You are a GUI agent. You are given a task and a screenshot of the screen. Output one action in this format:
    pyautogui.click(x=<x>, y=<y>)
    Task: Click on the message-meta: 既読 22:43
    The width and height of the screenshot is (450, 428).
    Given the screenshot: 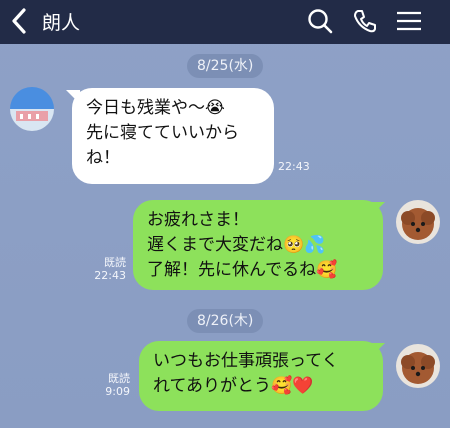 What is the action you would take?
    pyautogui.click(x=107, y=269)
    